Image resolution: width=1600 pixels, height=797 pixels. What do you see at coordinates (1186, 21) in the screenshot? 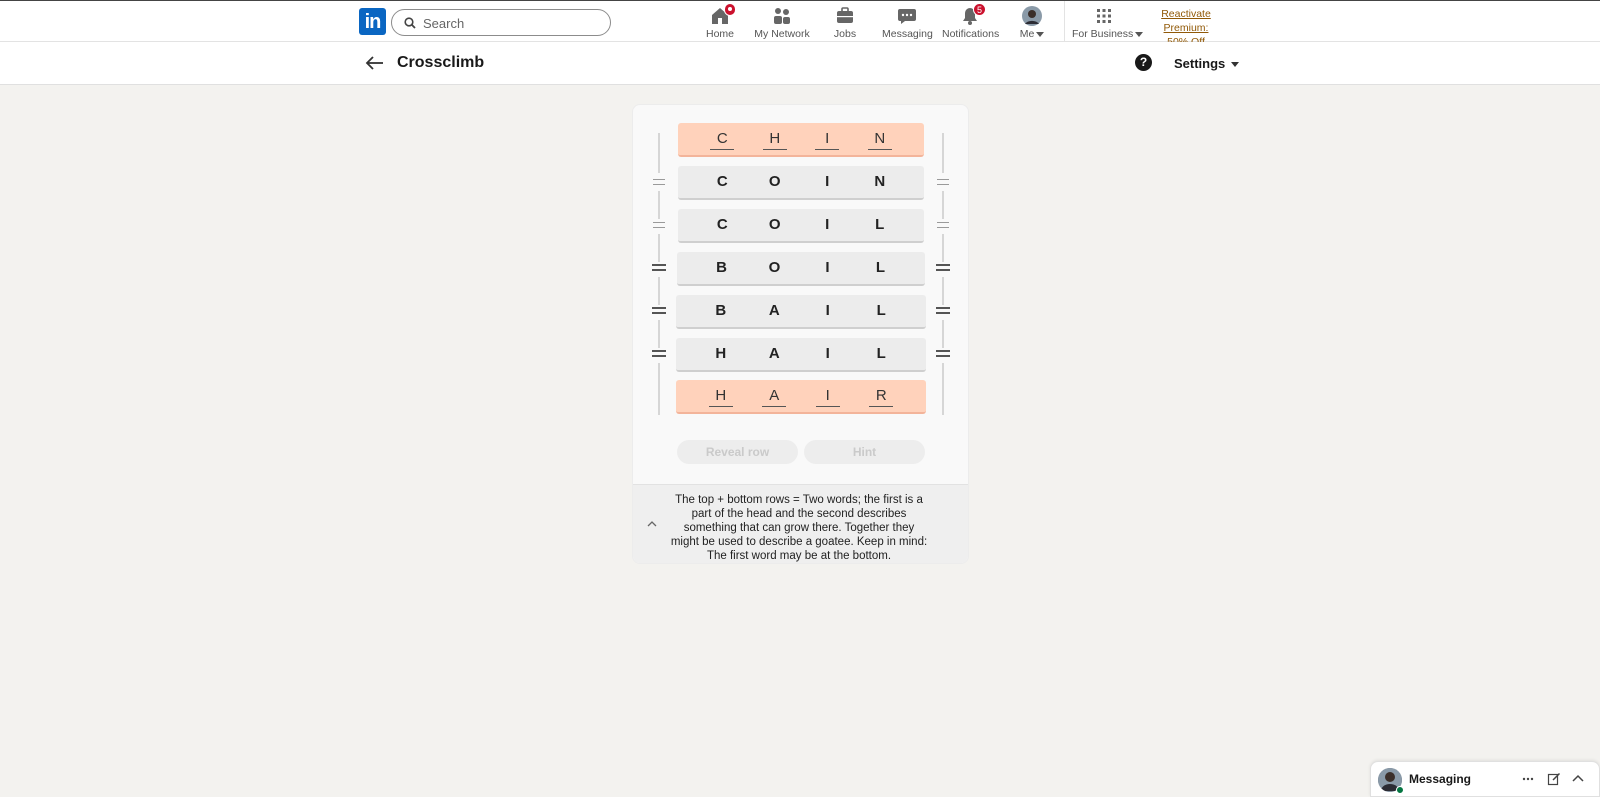
I see `premium-line-1: Reactivate Premium:` at bounding box center [1186, 21].